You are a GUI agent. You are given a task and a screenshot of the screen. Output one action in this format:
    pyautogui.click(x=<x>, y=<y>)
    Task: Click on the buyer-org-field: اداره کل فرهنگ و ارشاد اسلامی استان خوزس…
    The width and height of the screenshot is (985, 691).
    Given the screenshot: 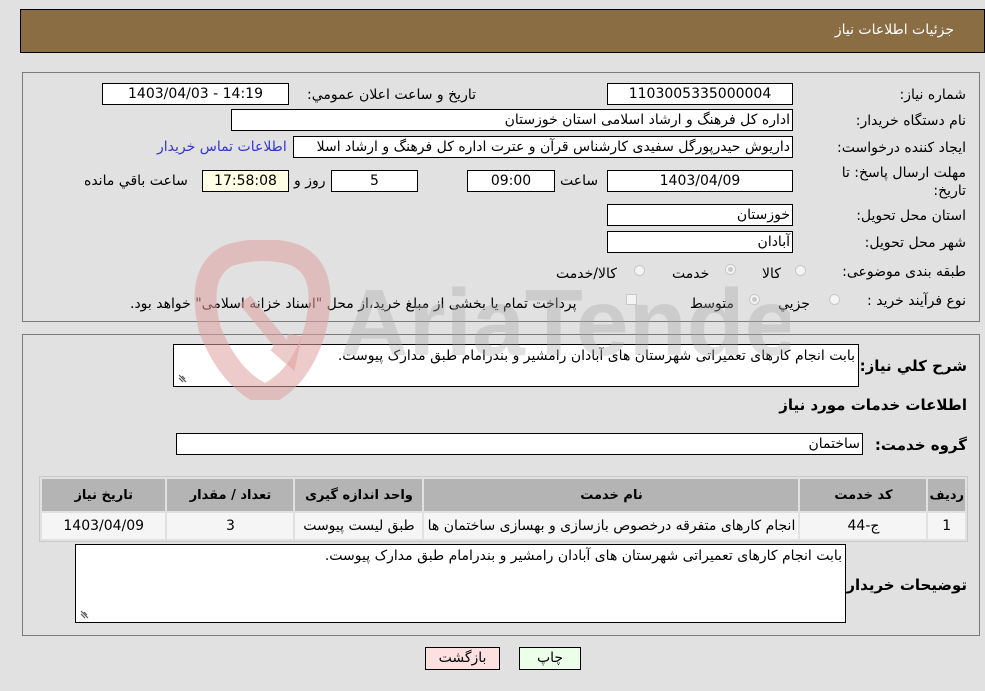 What is the action you would take?
    pyautogui.click(x=512, y=120)
    